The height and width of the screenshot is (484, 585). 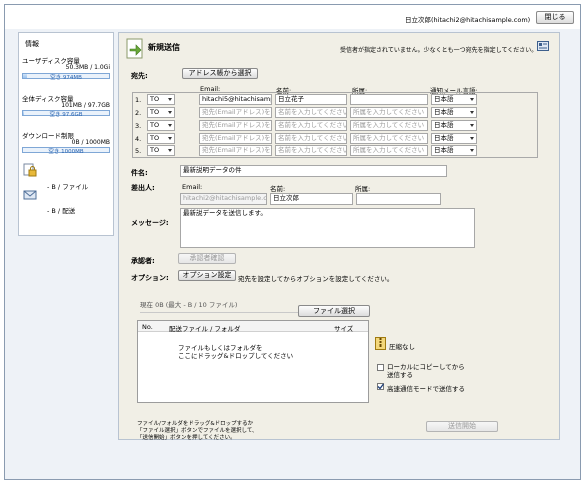 What do you see at coordinates (344, 329) in the screenshot?
I see `col-size-header: サイズ` at bounding box center [344, 329].